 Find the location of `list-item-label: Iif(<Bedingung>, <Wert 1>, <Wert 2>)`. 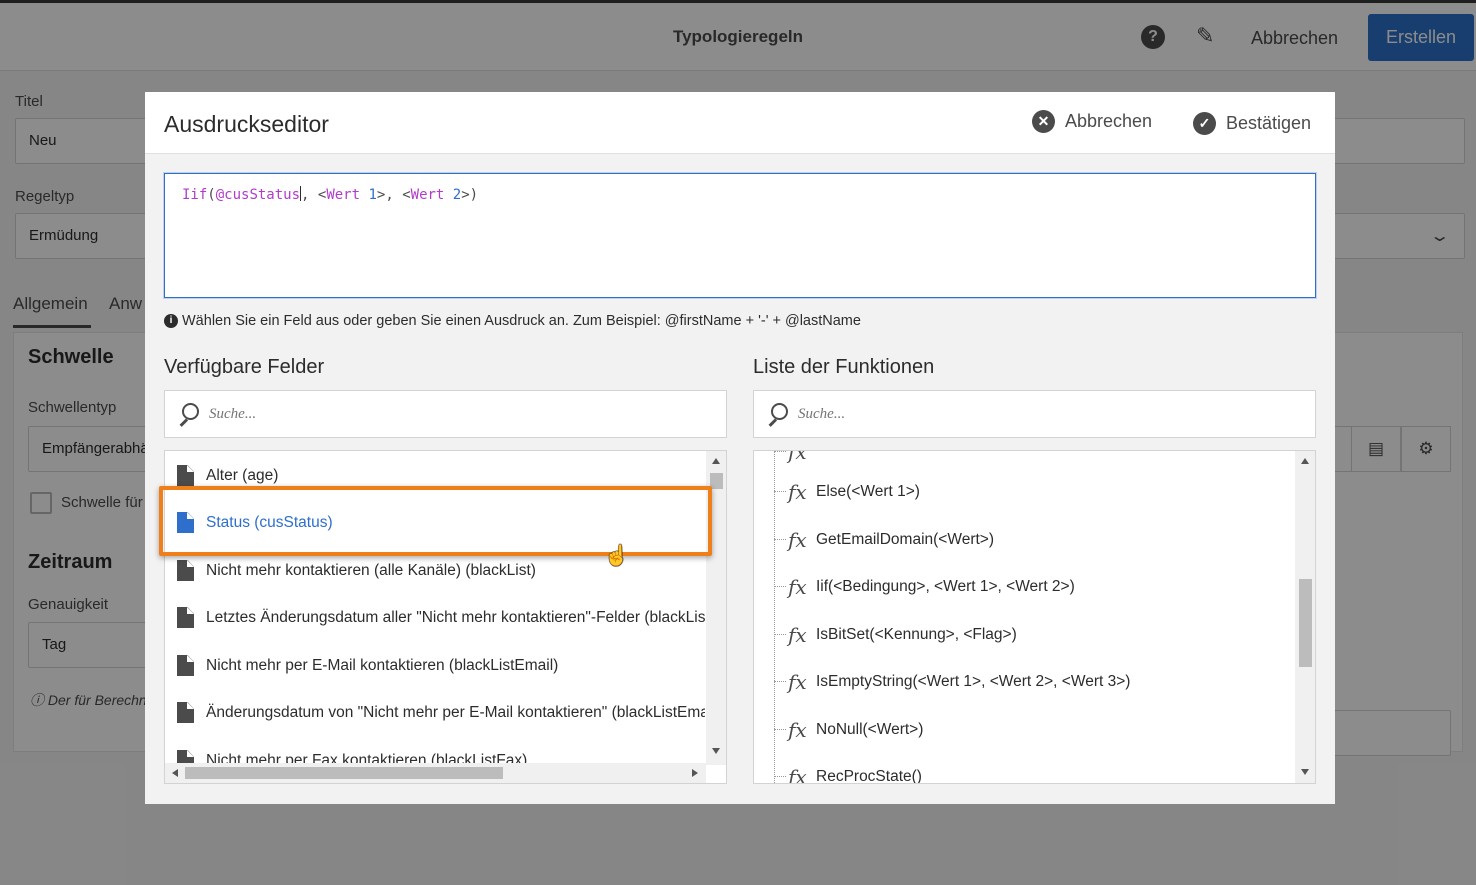

list-item-label: Iif(<Bedingung>, <Wert 1>, <Wert 2>) is located at coordinates (945, 586).